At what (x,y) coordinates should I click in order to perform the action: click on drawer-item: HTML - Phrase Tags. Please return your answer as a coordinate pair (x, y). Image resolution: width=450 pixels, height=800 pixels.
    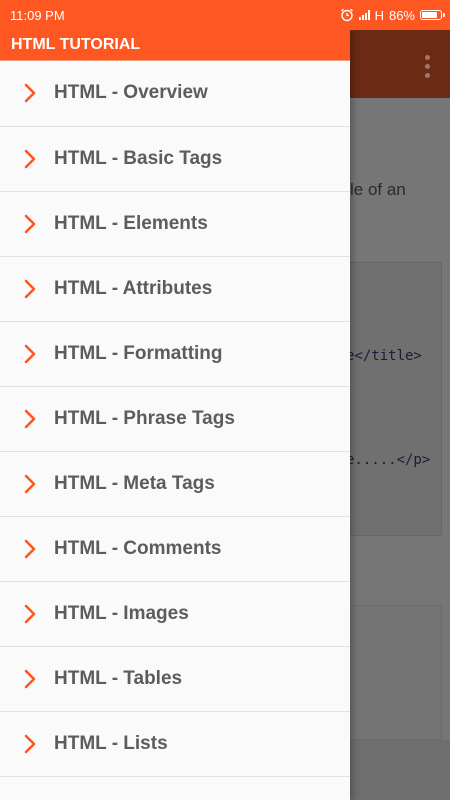
    Looking at the image, I should click on (175, 419).